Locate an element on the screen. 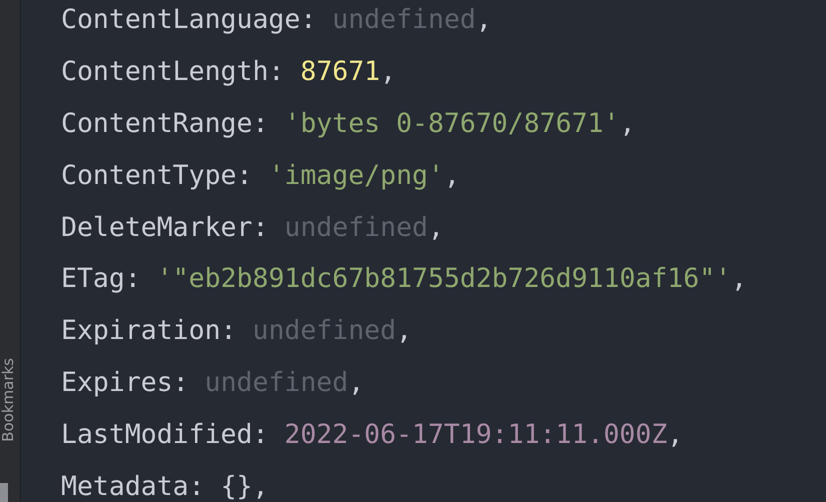 This screenshot has width=826, height=502. property-key: ETag is located at coordinates (93, 278).